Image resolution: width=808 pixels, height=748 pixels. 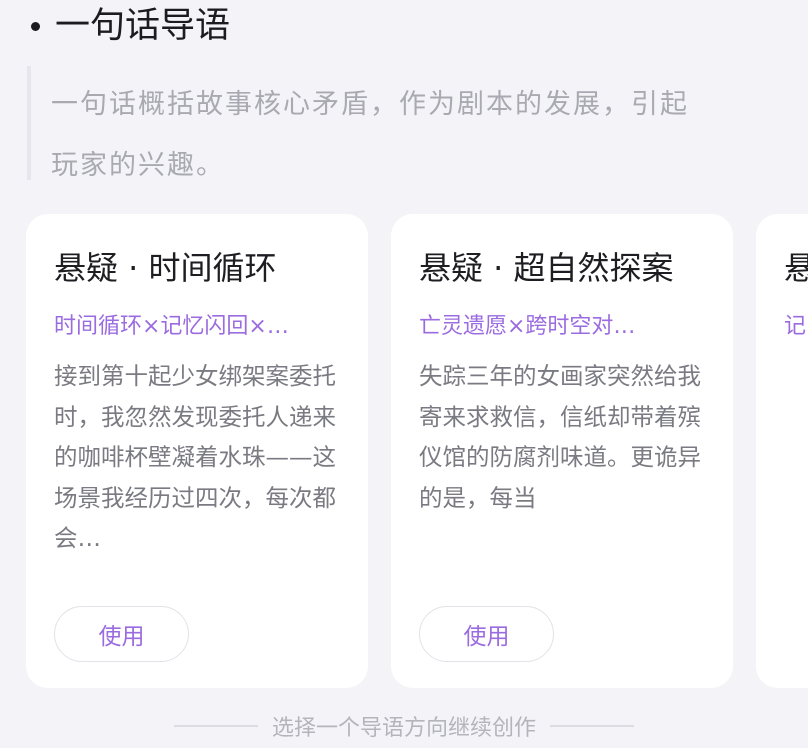 What do you see at coordinates (143, 26) in the screenshot?
I see `section-title: 一句话导语` at bounding box center [143, 26].